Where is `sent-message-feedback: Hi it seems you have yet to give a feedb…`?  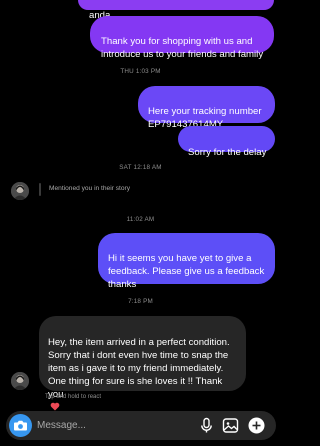
sent-message-feedback: Hi it seems you have yet to give a feedb… is located at coordinates (186, 261).